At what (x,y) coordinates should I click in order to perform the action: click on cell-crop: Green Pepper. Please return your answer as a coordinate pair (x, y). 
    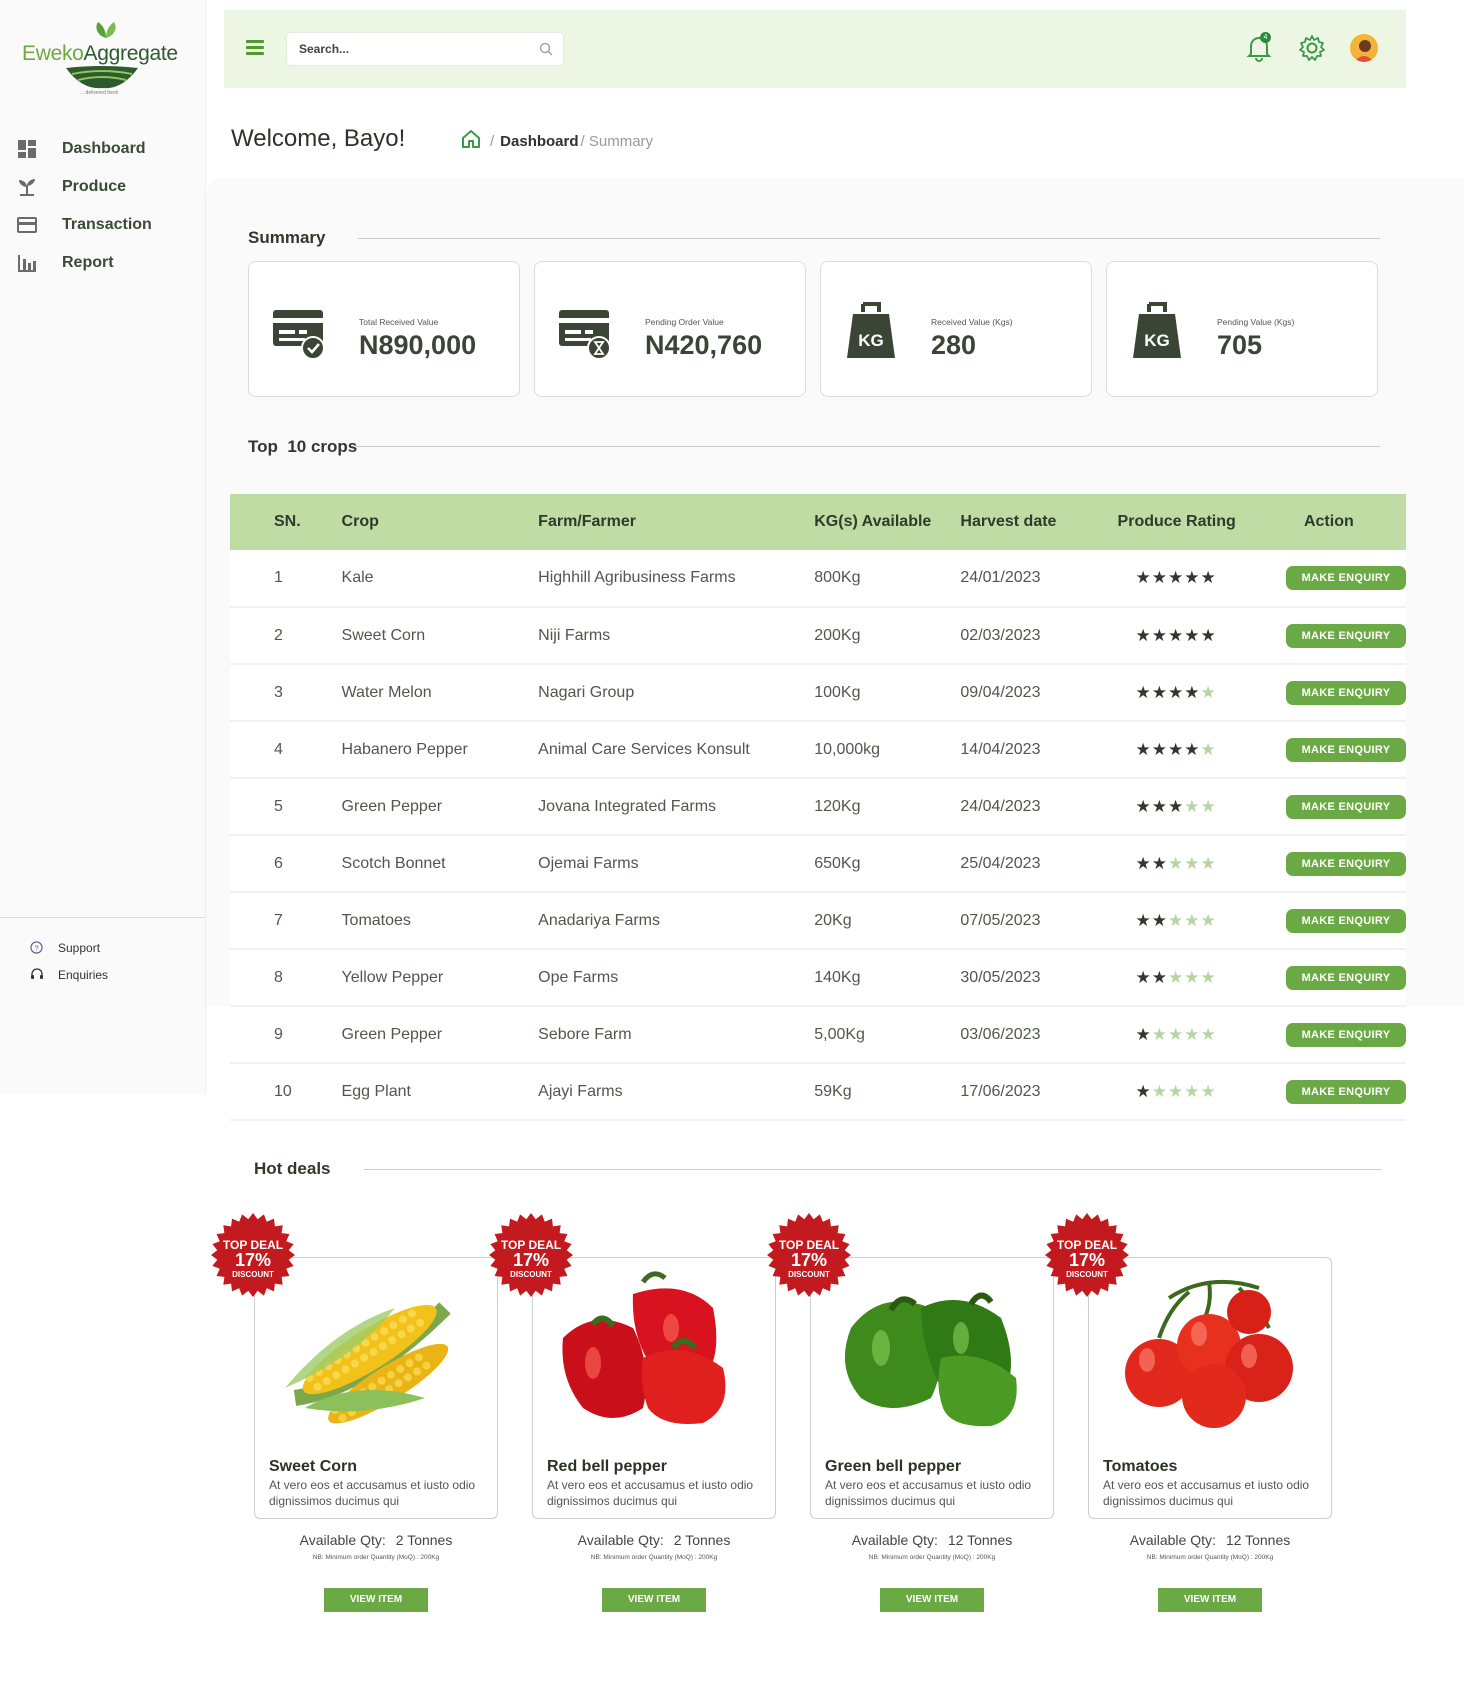
    Looking at the image, I should click on (392, 1034).